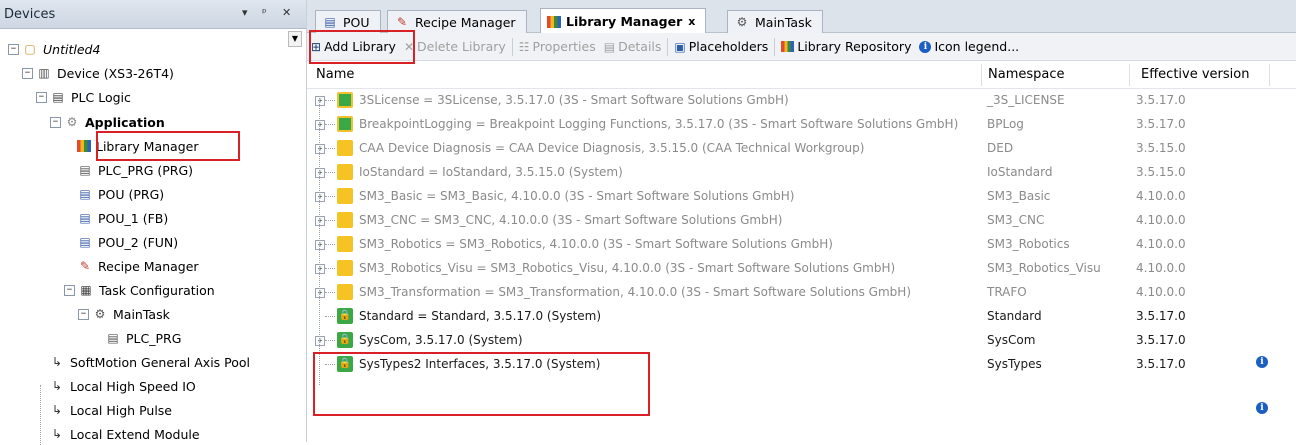  I want to click on tree-node-label: Untitled4, so click(72, 49).